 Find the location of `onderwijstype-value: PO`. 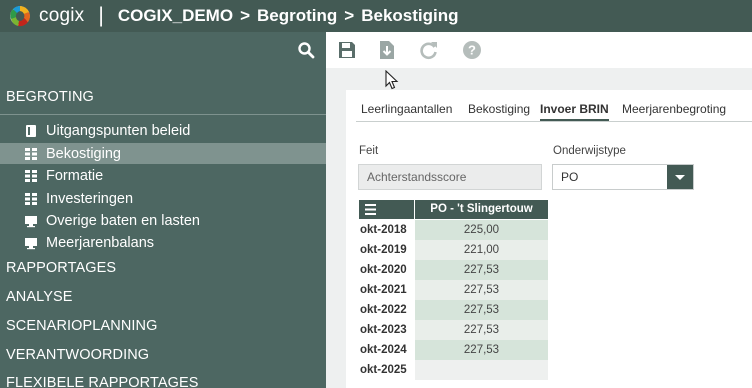

onderwijstype-value: PO is located at coordinates (570, 177).